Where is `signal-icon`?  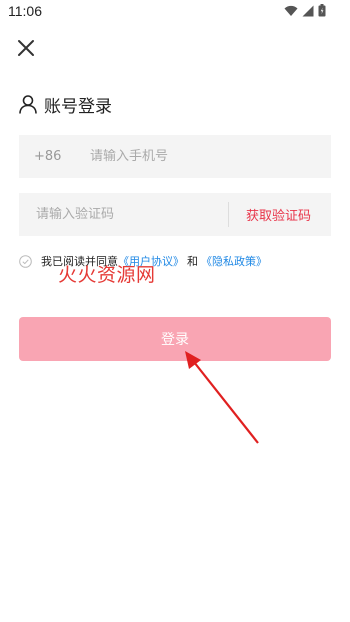
signal-icon is located at coordinates (308, 10).